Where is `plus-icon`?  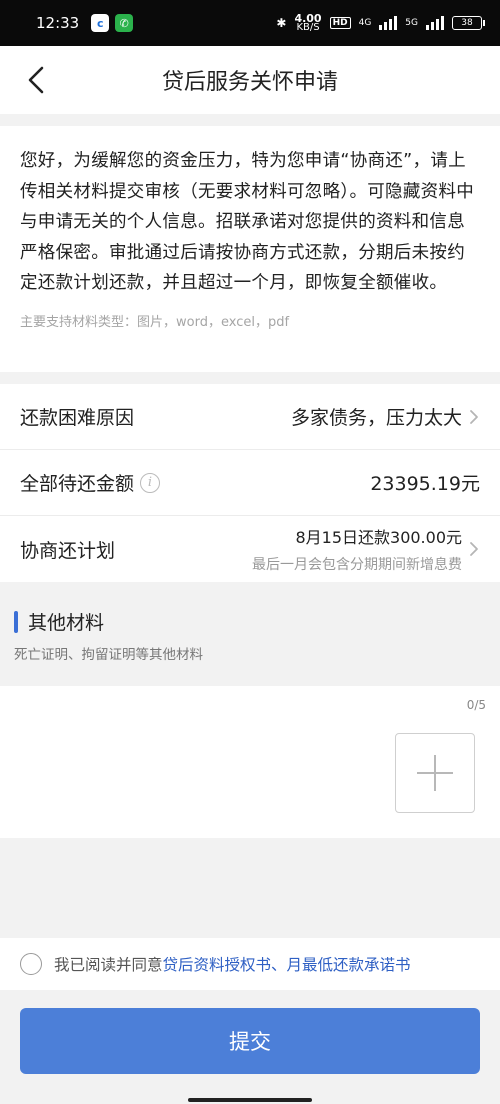 plus-icon is located at coordinates (435, 773).